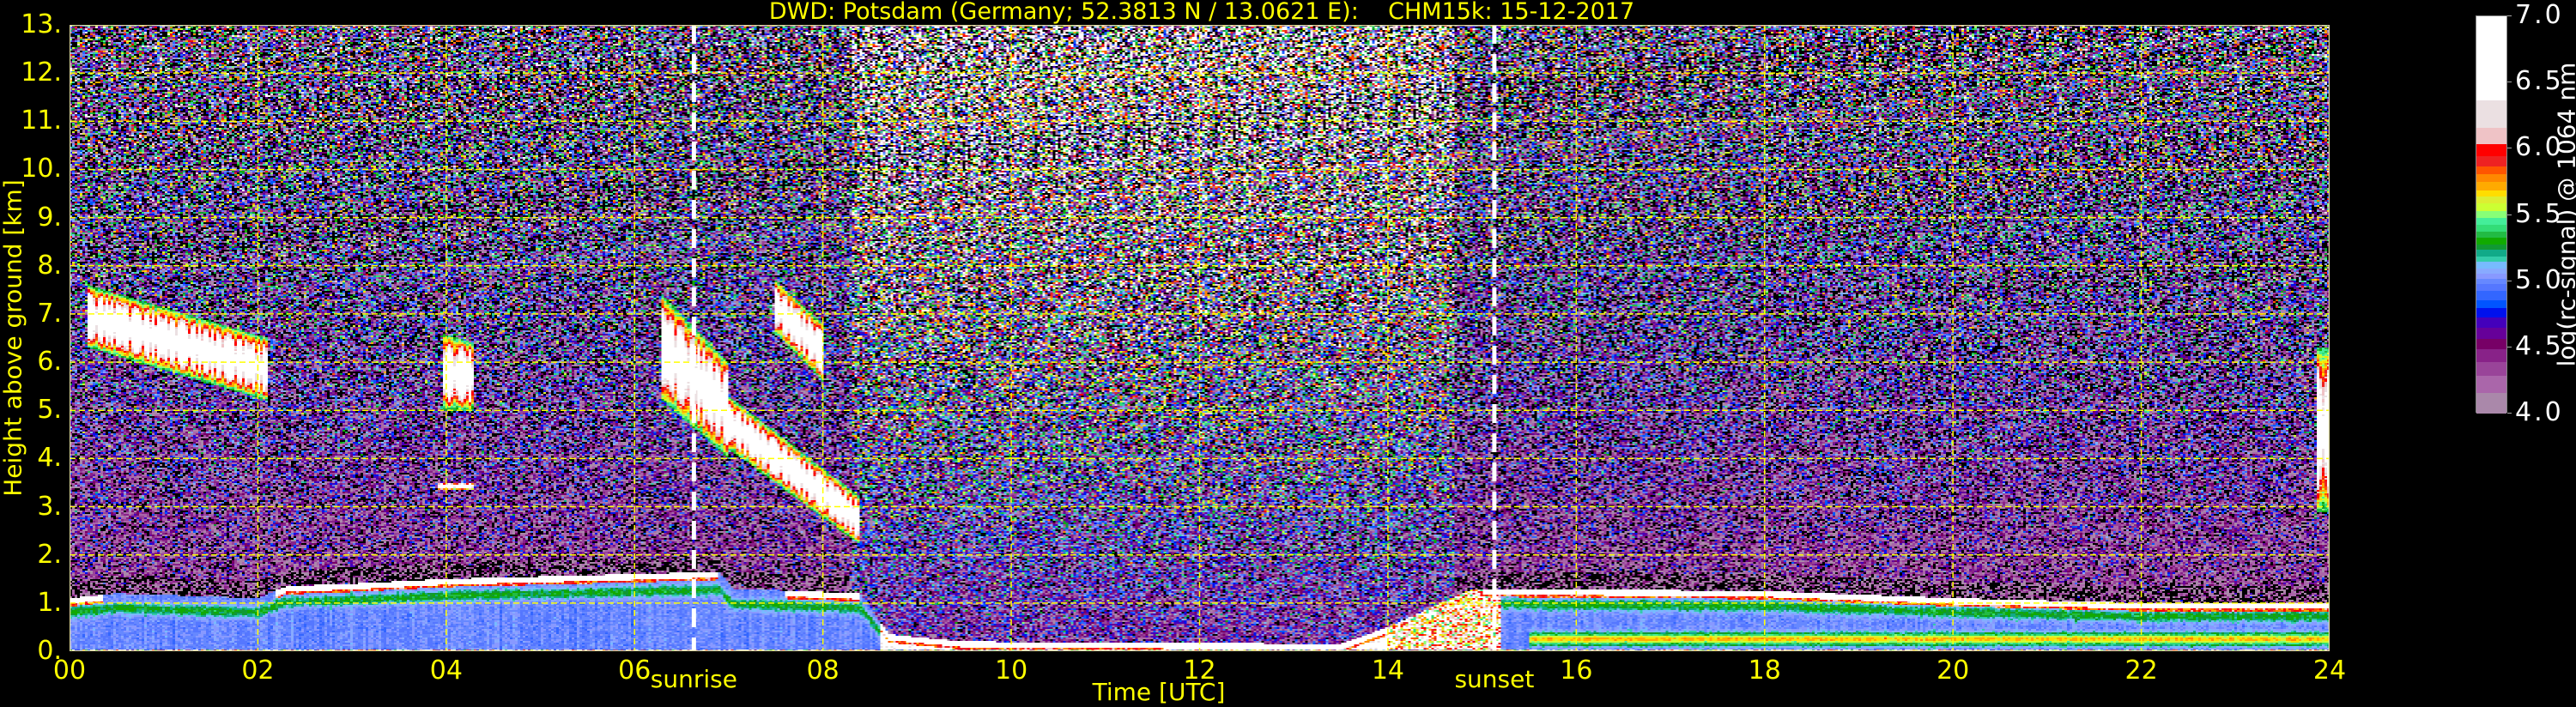  I want to click on x-tick-label: 14, so click(1387, 671).